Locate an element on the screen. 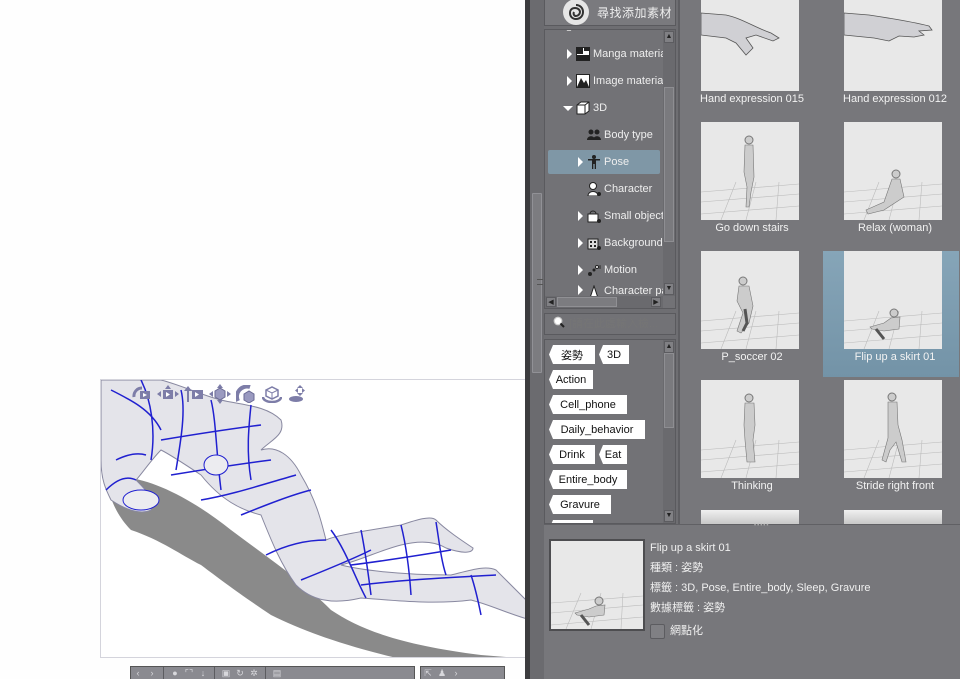 Image resolution: width=960 pixels, height=679 pixels. tag-list-scrollbar: ▲ ▼ is located at coordinates (669, 431).